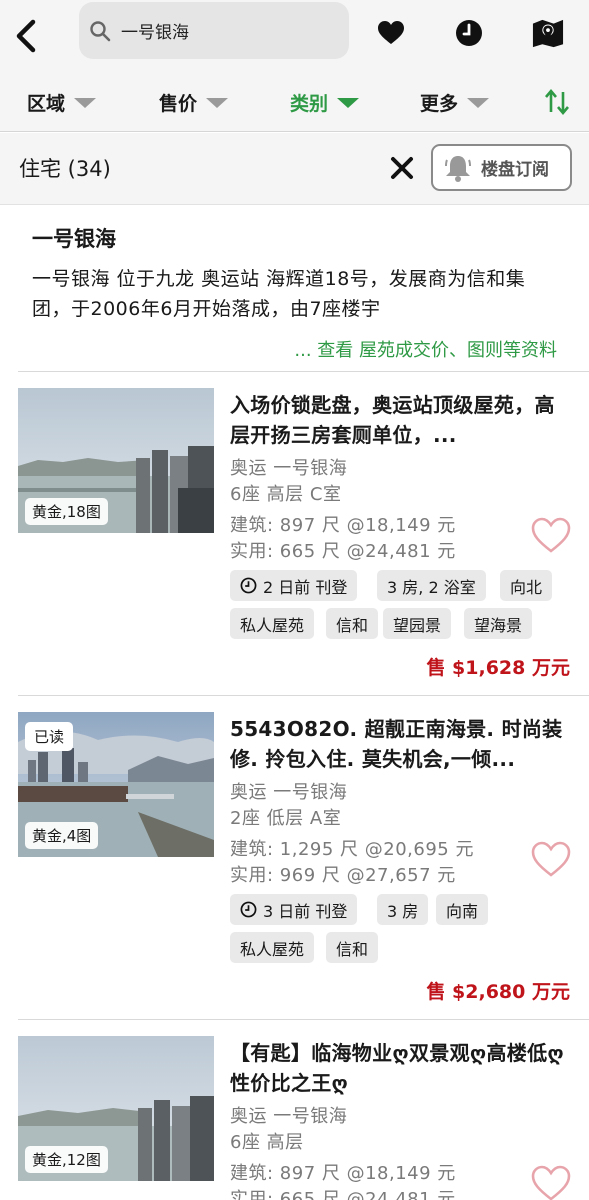 This screenshot has width=589, height=1200. I want to click on top-bar: 一号银海, so click(294, 36).